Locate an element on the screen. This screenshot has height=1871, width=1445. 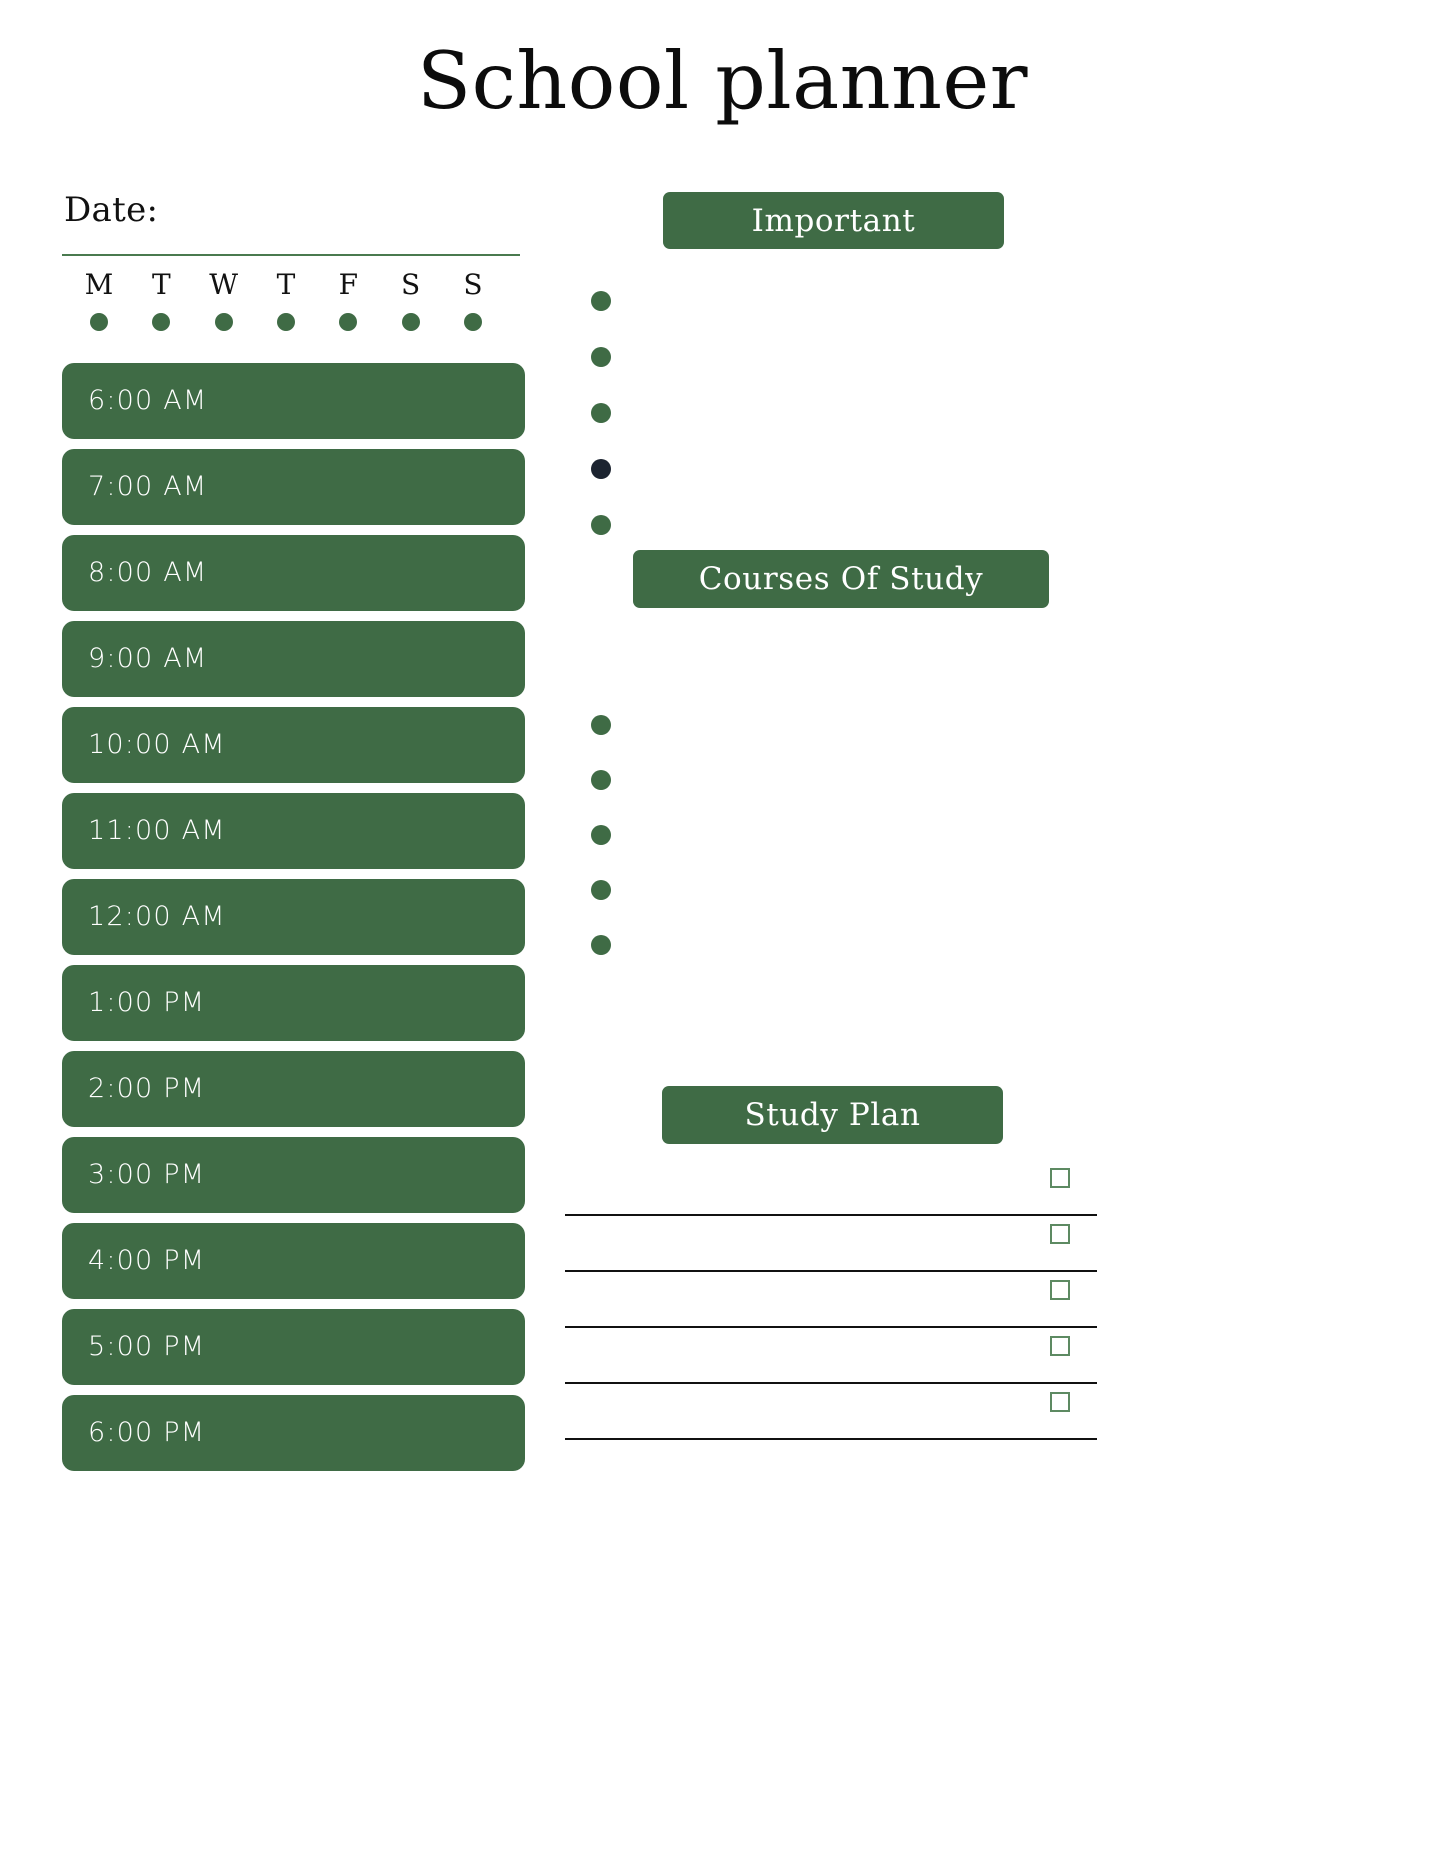
weekday-monday: M is located at coordinates (99, 299).